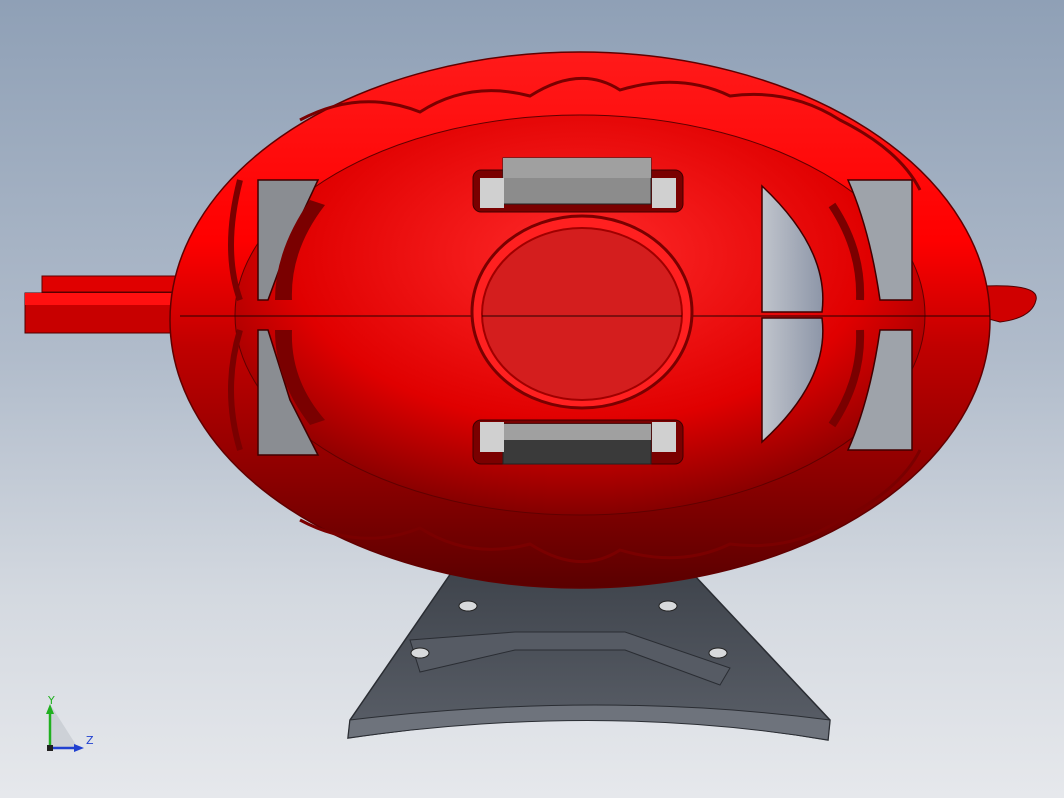  Describe the element at coordinates (64, 726) in the screenshot. I see `triad-plane` at that location.